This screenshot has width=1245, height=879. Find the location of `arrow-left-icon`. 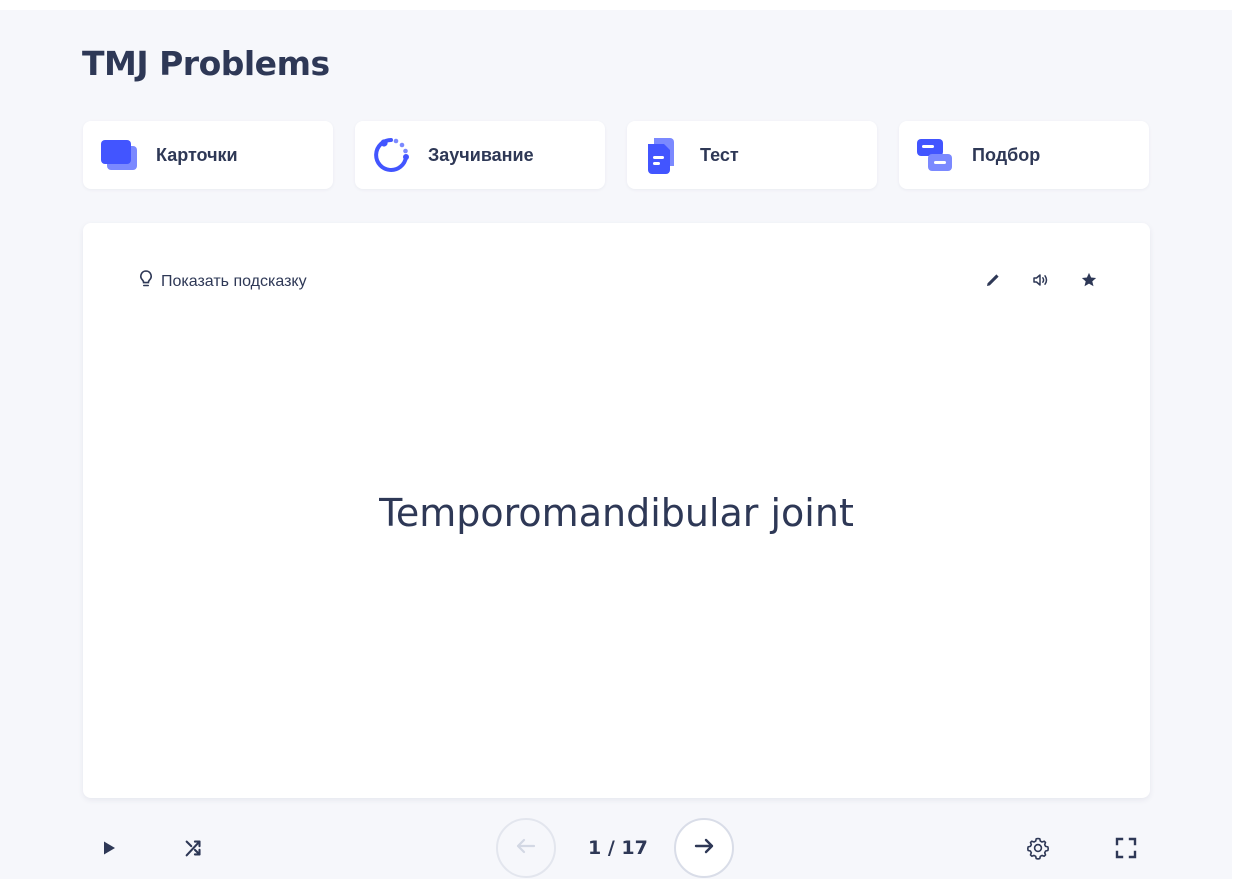

arrow-left-icon is located at coordinates (526, 848).